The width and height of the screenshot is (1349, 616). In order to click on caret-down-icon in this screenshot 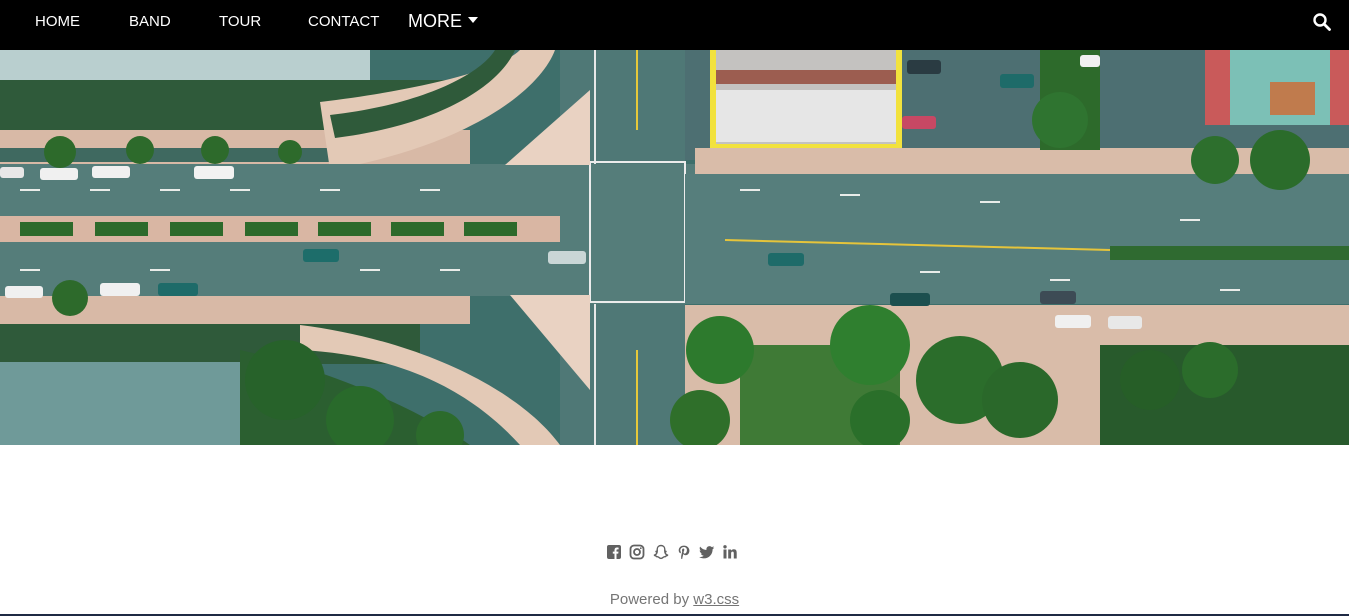, I will do `click(473, 20)`.